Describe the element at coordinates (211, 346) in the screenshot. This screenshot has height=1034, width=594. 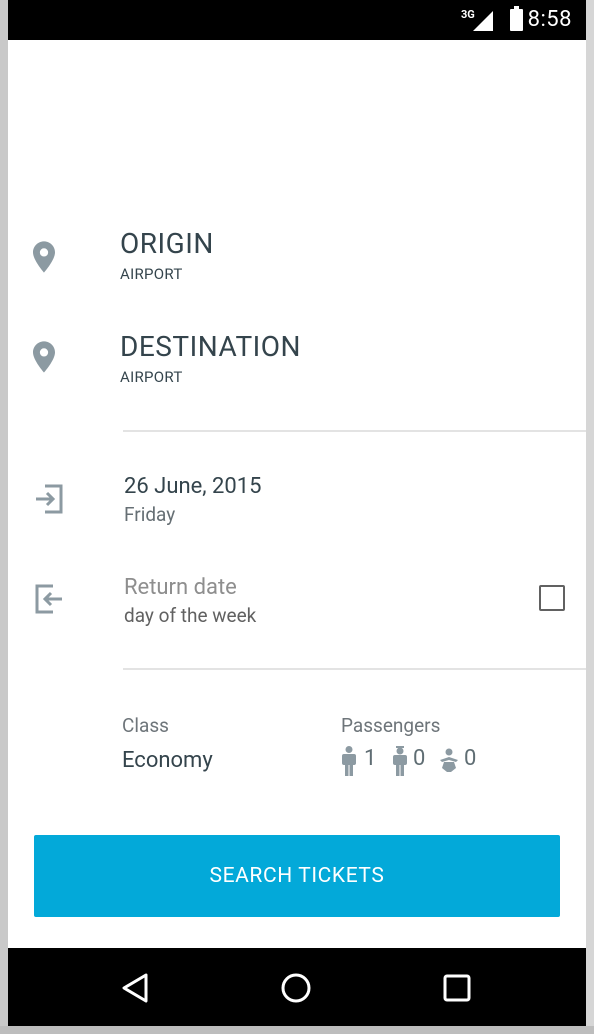
I see `destination-title: DESTINATION` at that location.